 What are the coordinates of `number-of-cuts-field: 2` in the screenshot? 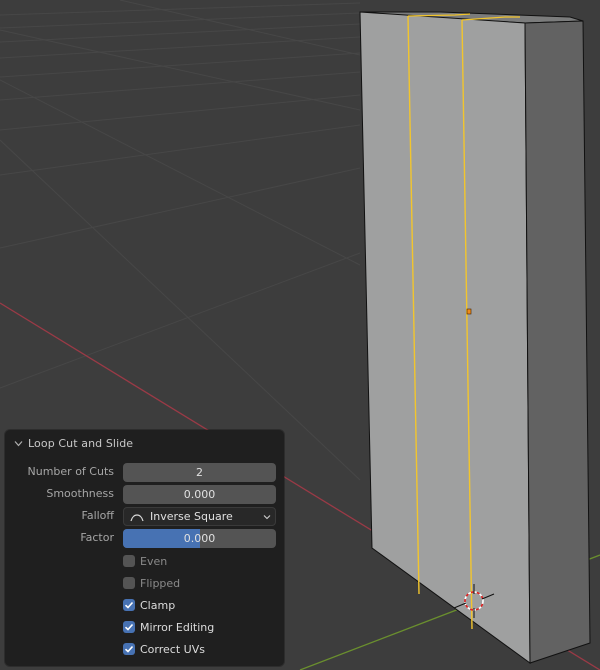 It's located at (199, 472).